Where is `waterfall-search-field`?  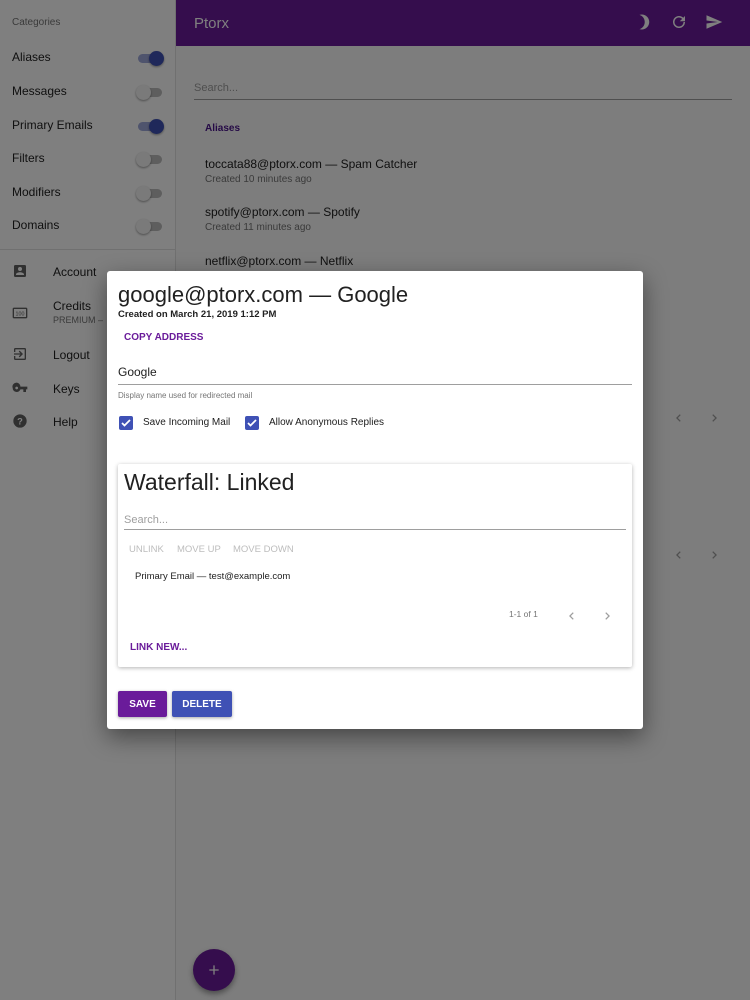 waterfall-search-field is located at coordinates (375, 520).